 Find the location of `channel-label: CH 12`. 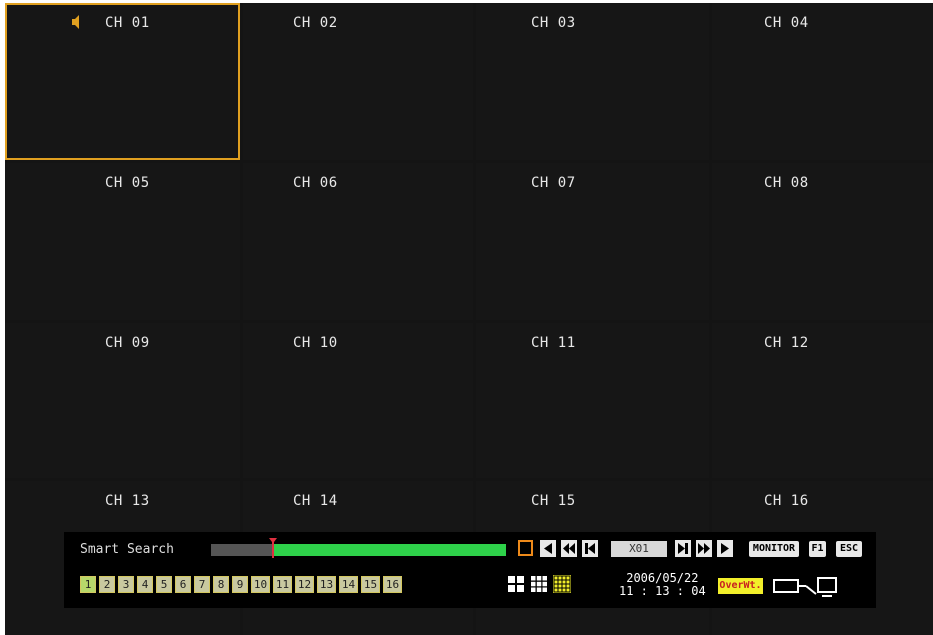

channel-label: CH 12 is located at coordinates (786, 343).